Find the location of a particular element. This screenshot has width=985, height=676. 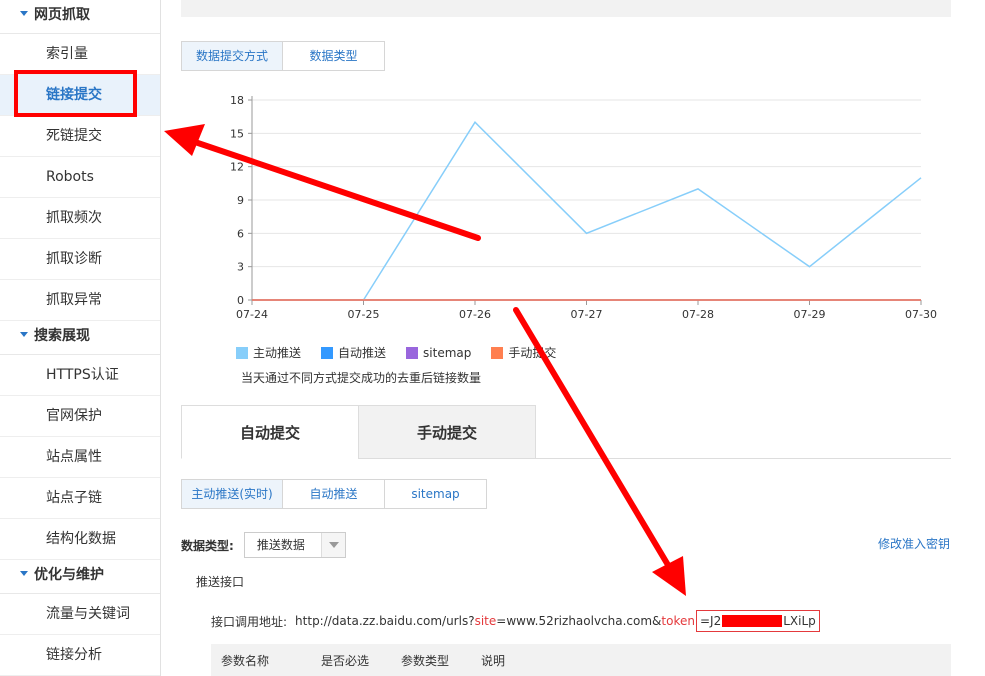

legend-item: 主动推送 is located at coordinates (268, 352).